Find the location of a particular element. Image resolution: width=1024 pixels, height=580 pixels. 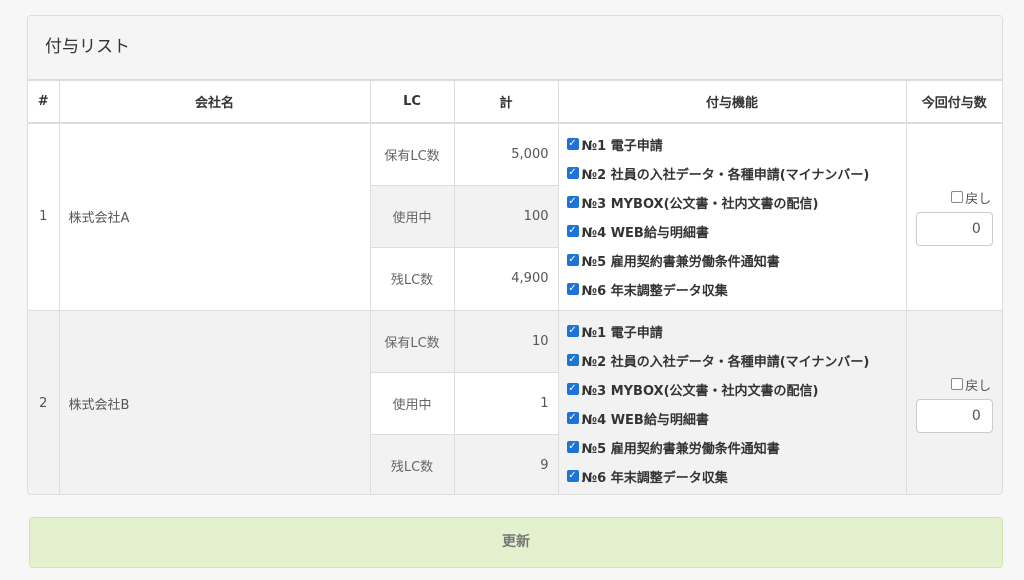

lc-value-held: 10 is located at coordinates (506, 341).